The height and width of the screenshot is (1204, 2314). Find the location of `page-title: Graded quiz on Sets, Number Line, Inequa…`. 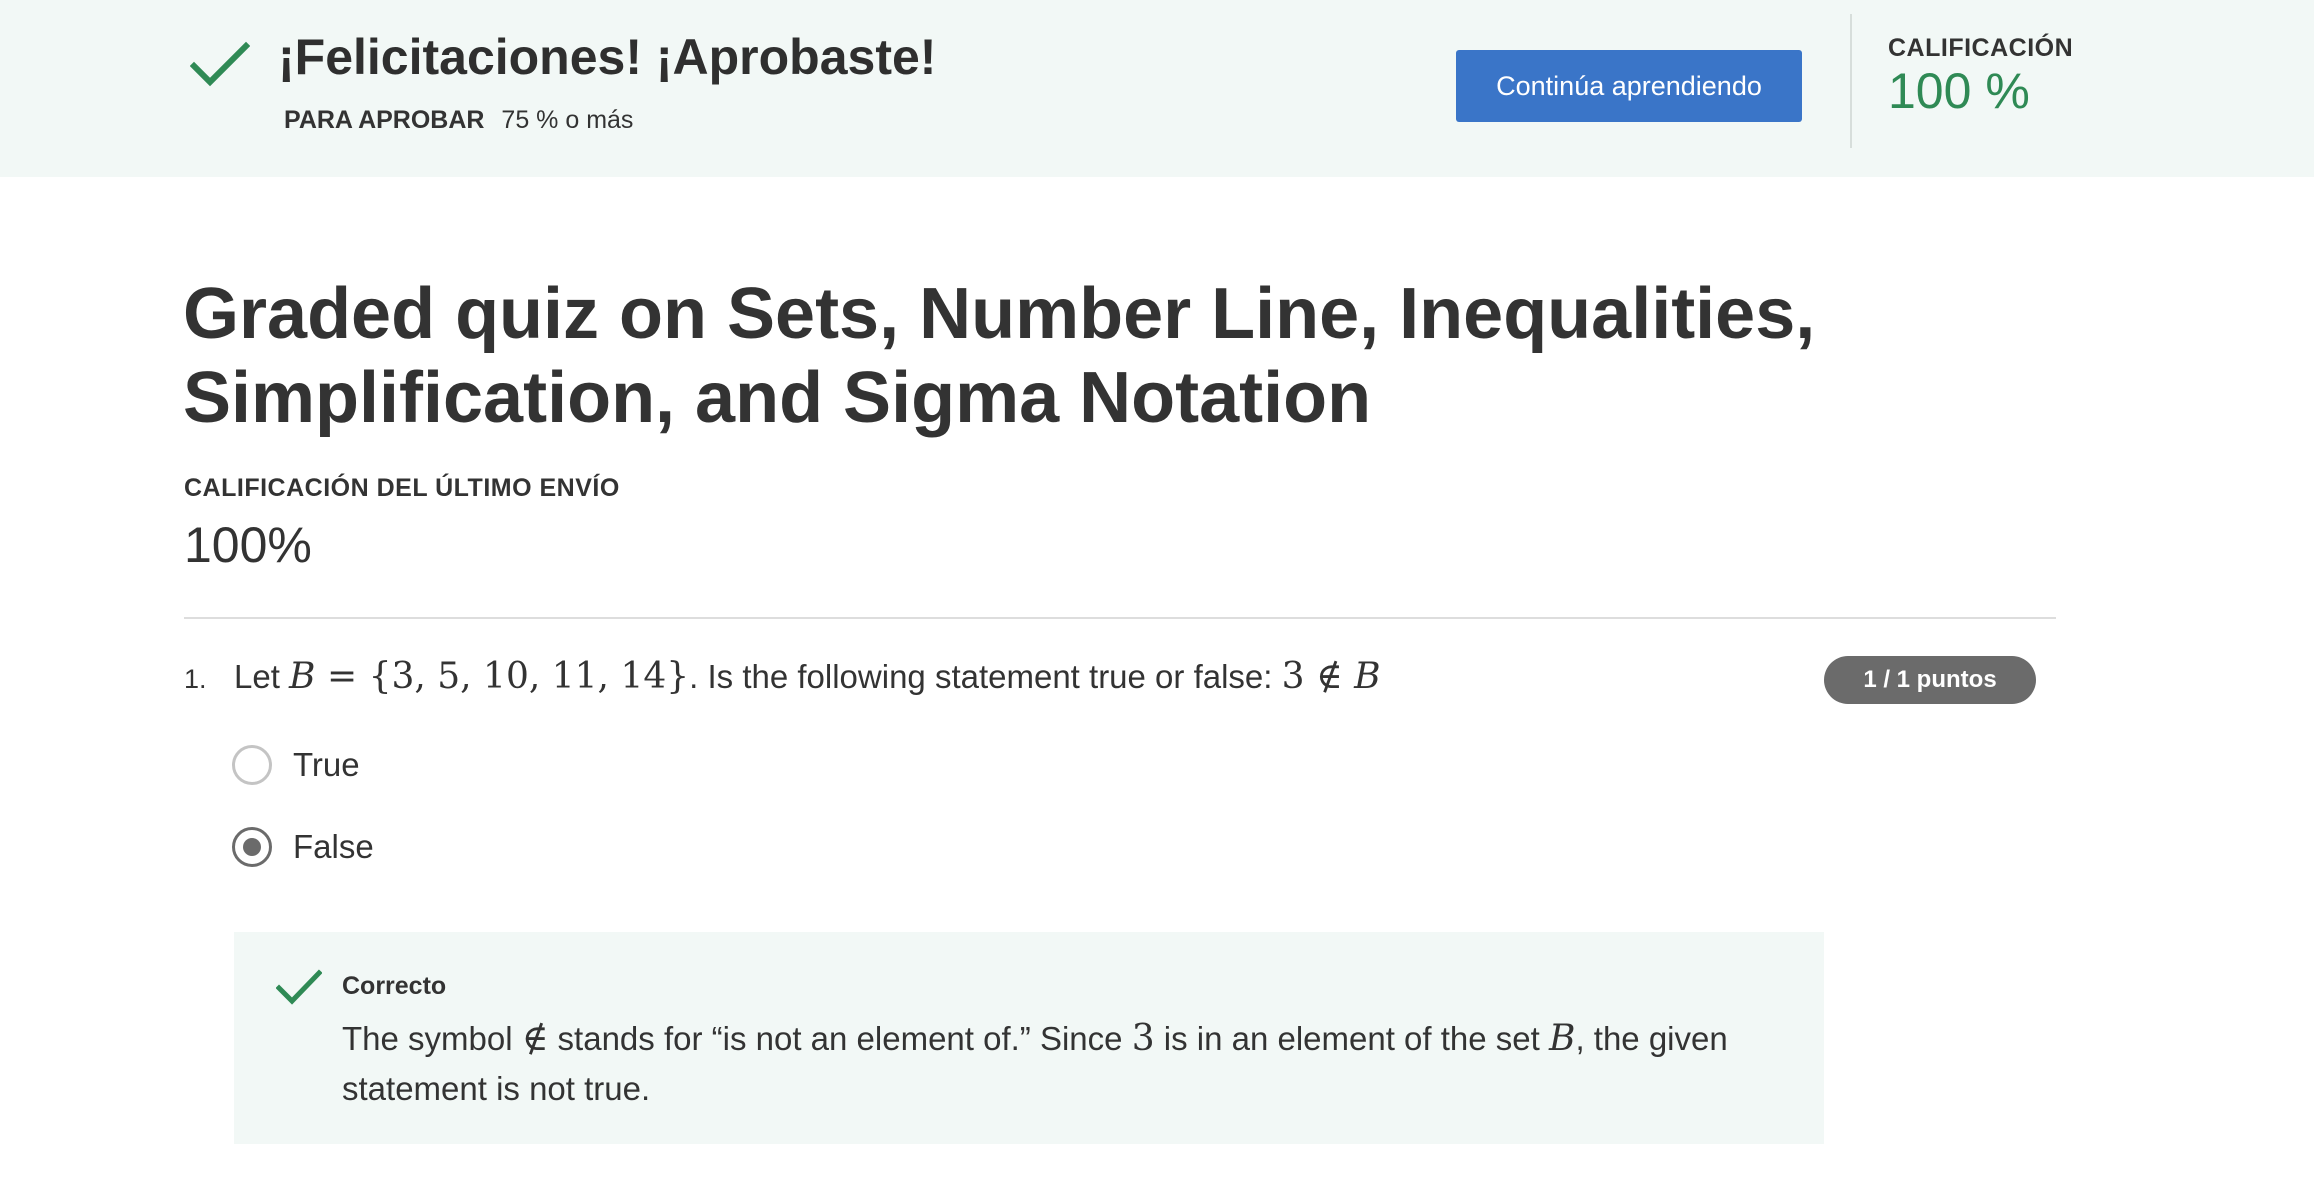

page-title: Graded quiz on Sets, Number Line, Inequa… is located at coordinates (999, 356).